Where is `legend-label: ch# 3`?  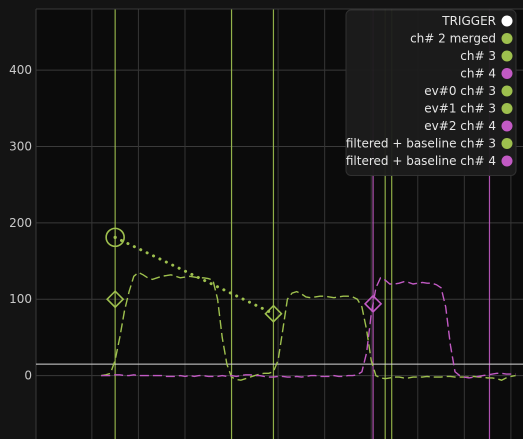 legend-label: ch# 3 is located at coordinates (478, 56).